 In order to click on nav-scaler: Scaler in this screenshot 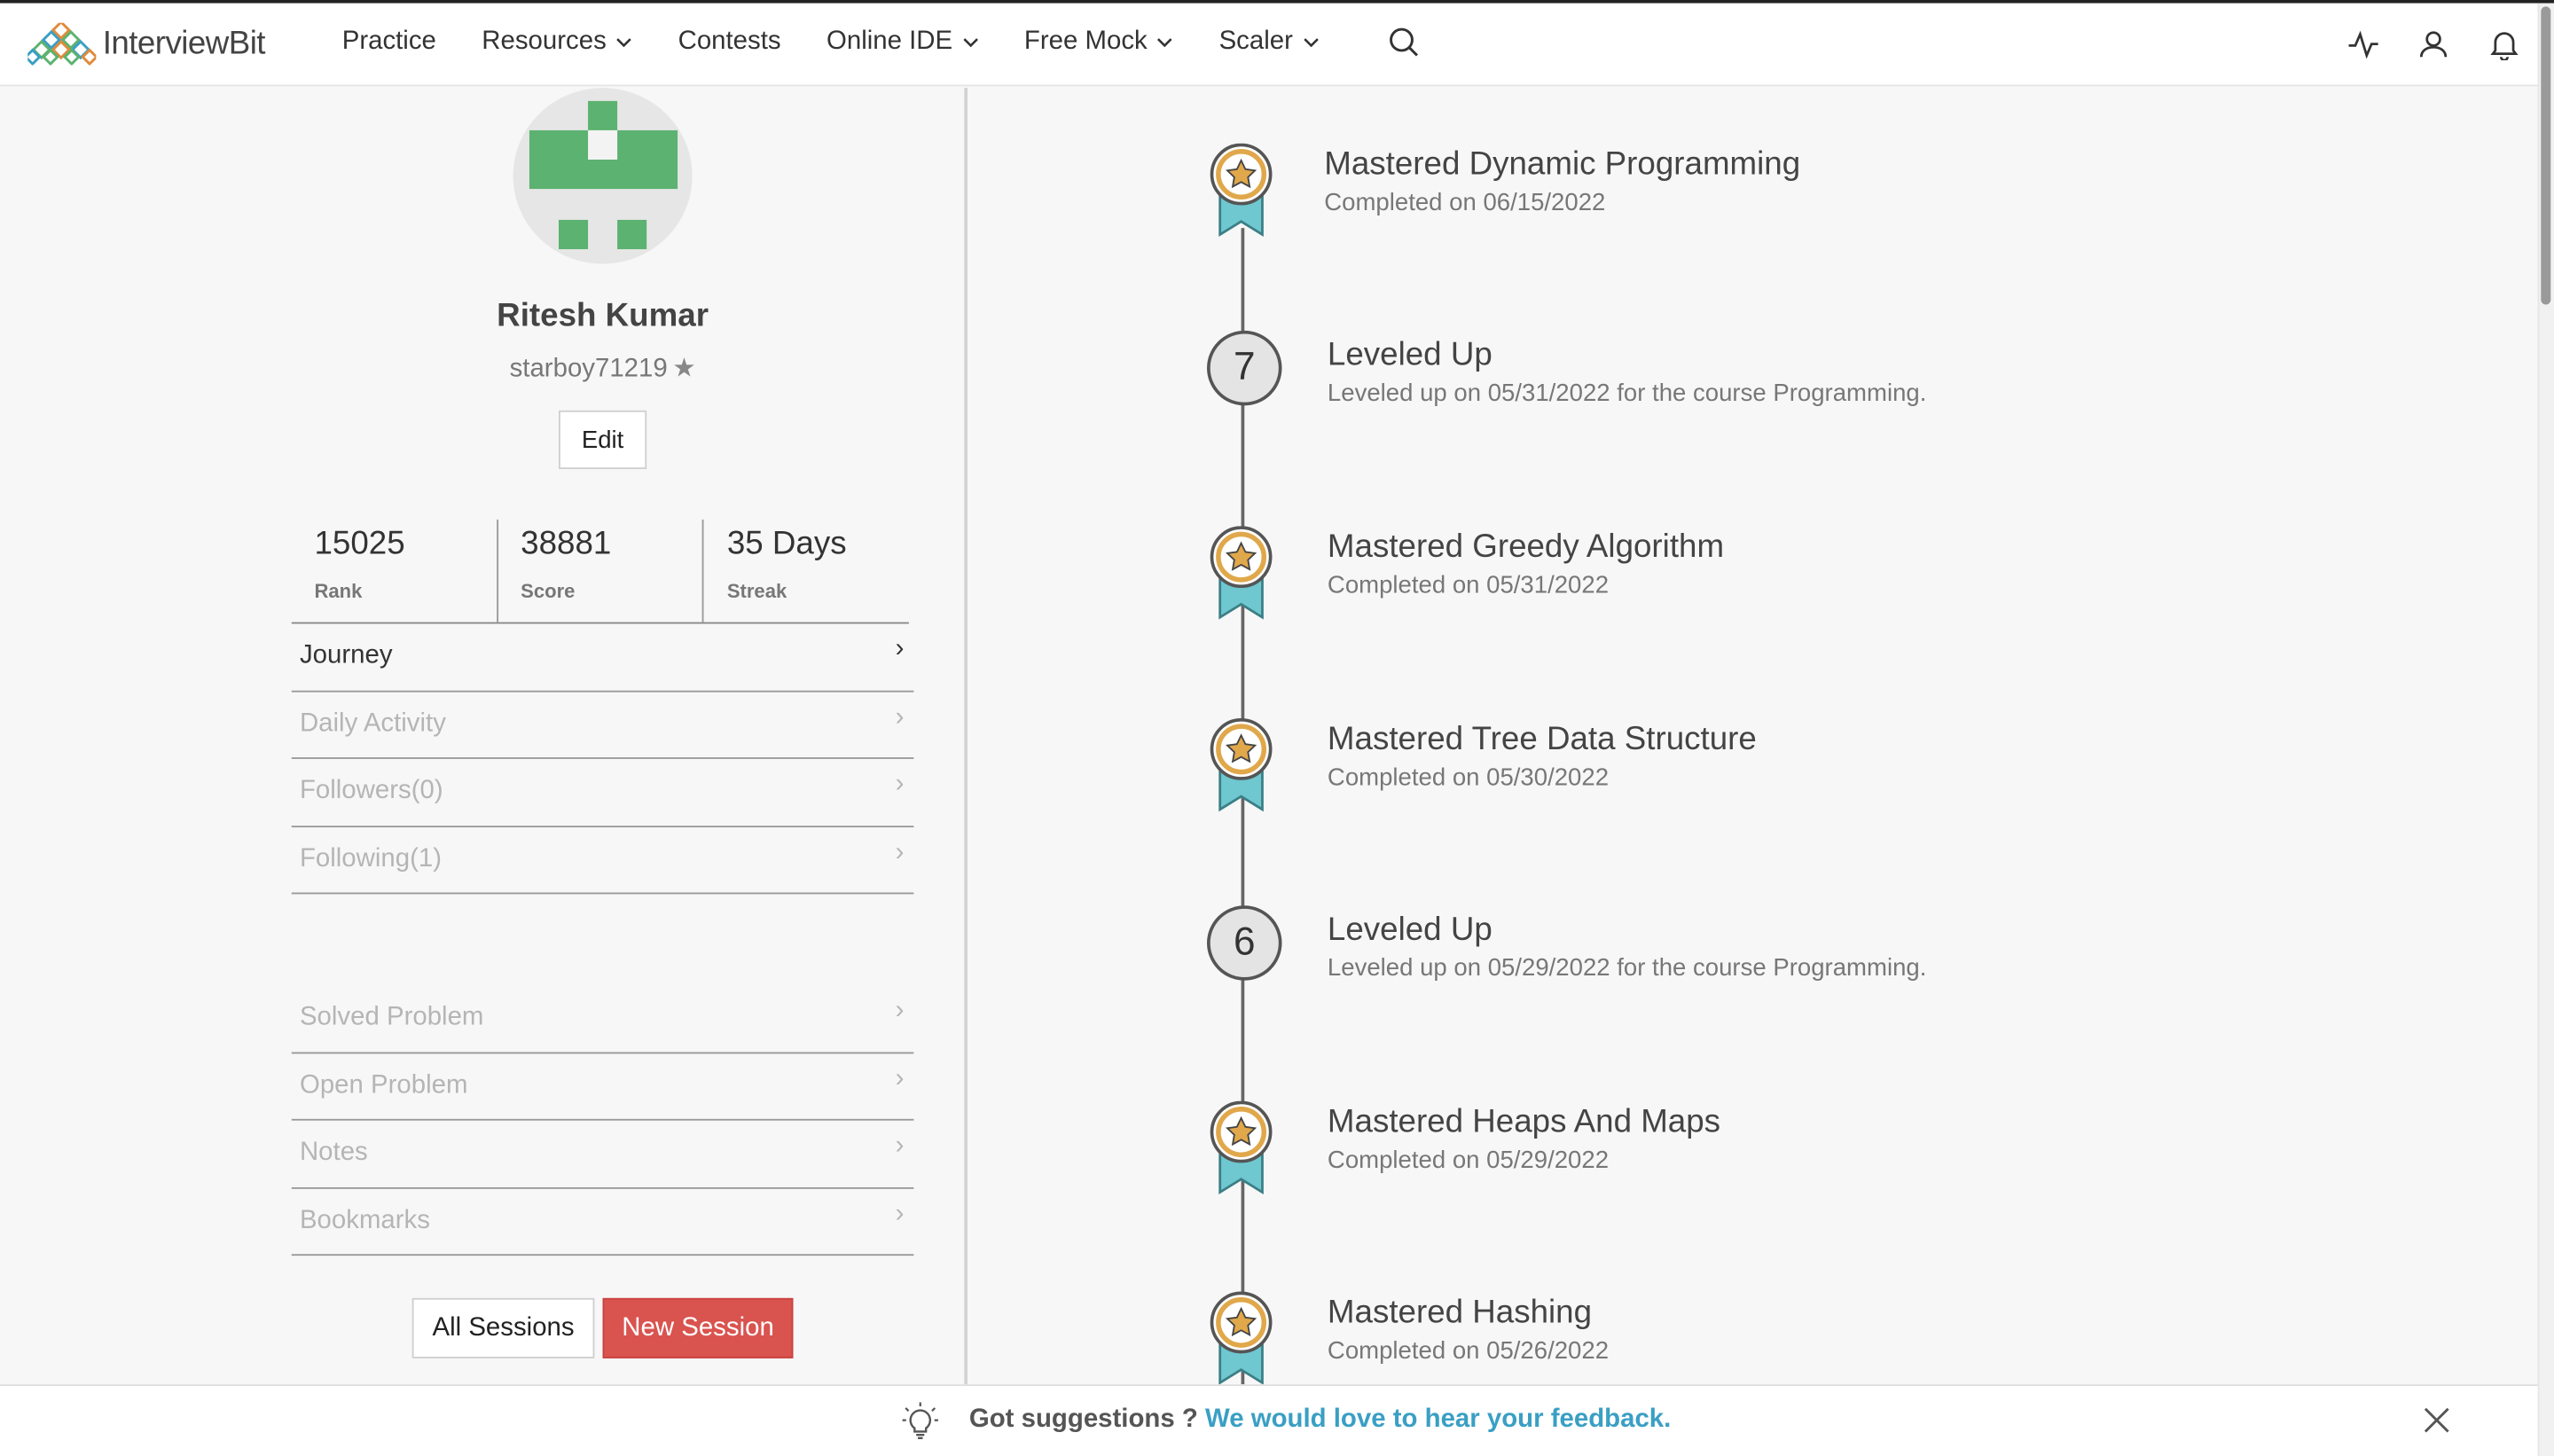, I will do `click(1269, 42)`.